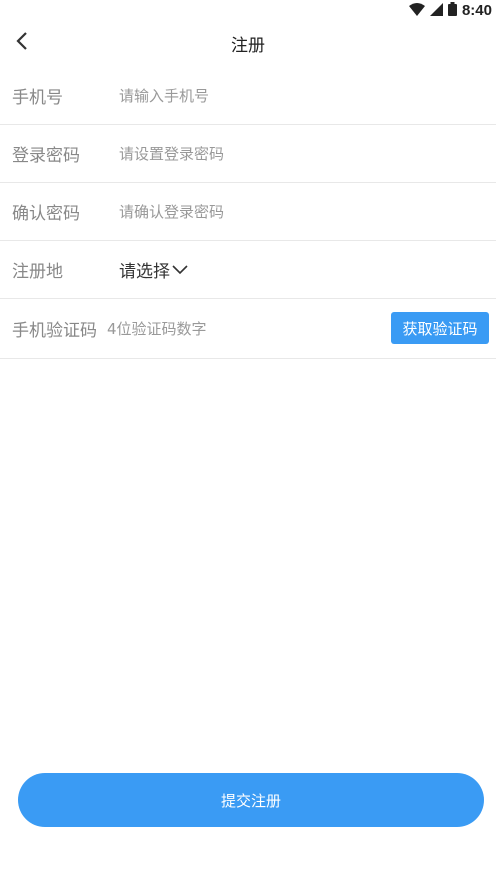 The height and width of the screenshot is (892, 496). Describe the element at coordinates (248, 10) in the screenshot. I see `status-bar: 8:40` at that location.